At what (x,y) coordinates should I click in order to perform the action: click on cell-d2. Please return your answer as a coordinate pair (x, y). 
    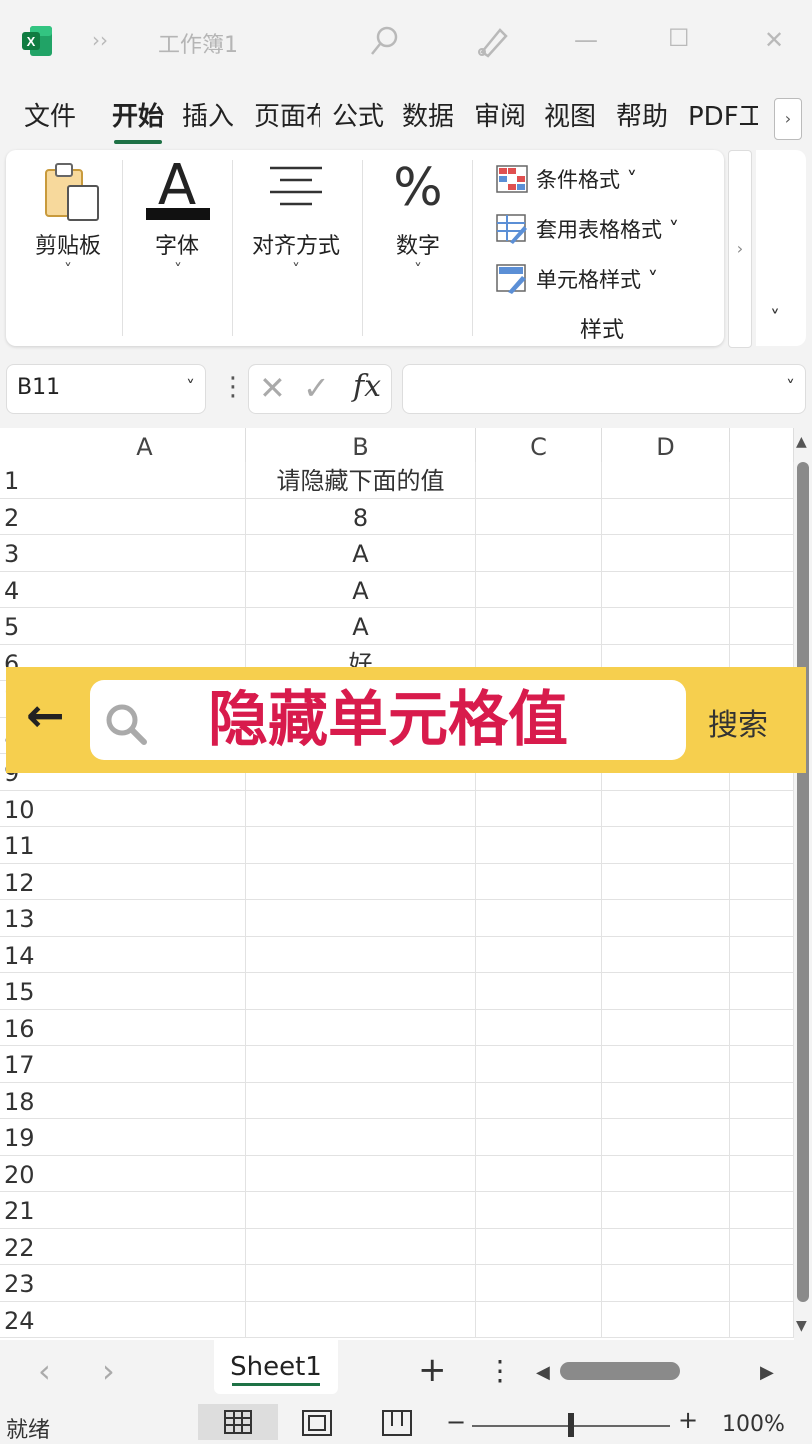
    Looking at the image, I should click on (666, 516).